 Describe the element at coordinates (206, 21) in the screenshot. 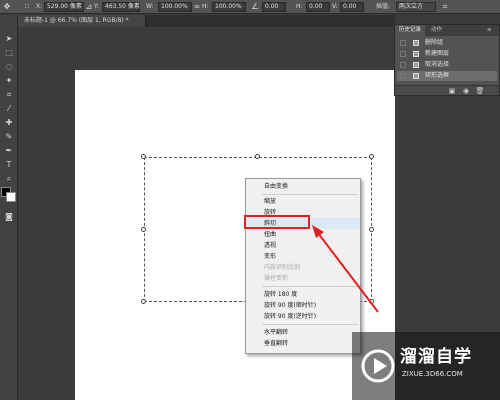

I see `document-tab-bar: 未标题-1 @ 66.7% (图层 1, RGB/8) *` at that location.